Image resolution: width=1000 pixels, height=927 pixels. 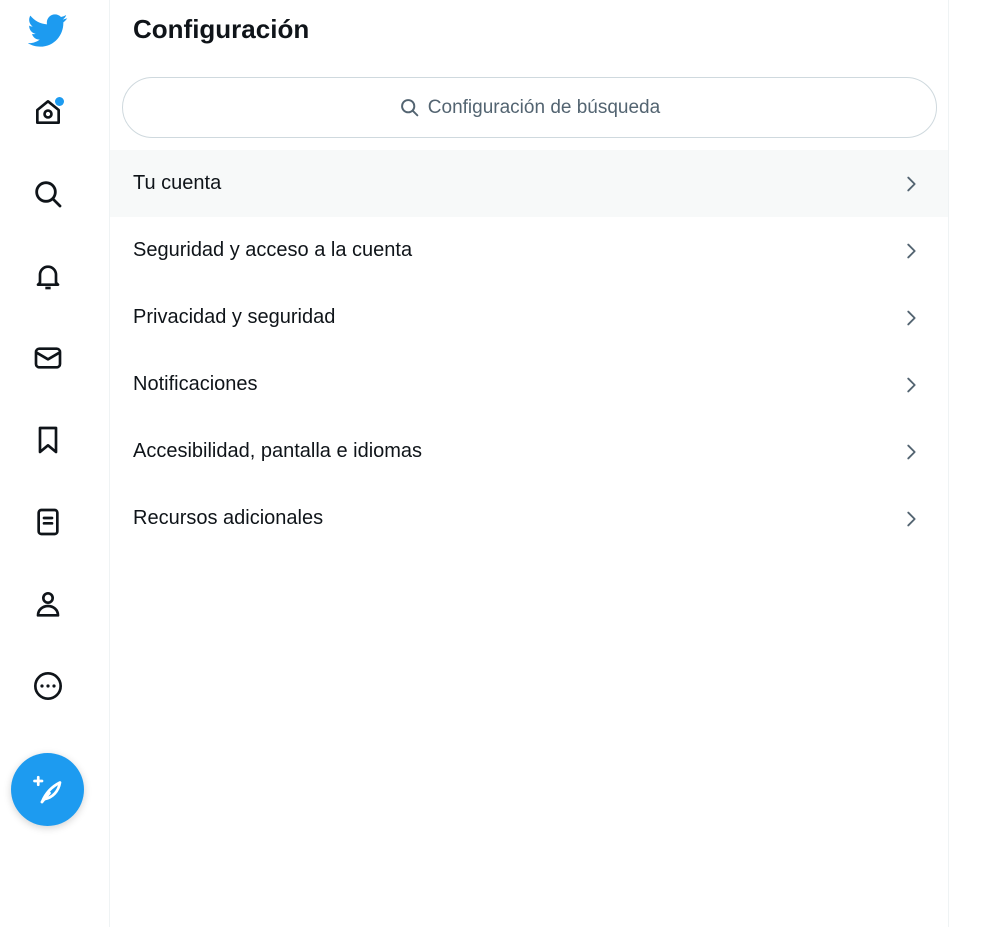 I want to click on nav-profile, so click(x=48, y=604).